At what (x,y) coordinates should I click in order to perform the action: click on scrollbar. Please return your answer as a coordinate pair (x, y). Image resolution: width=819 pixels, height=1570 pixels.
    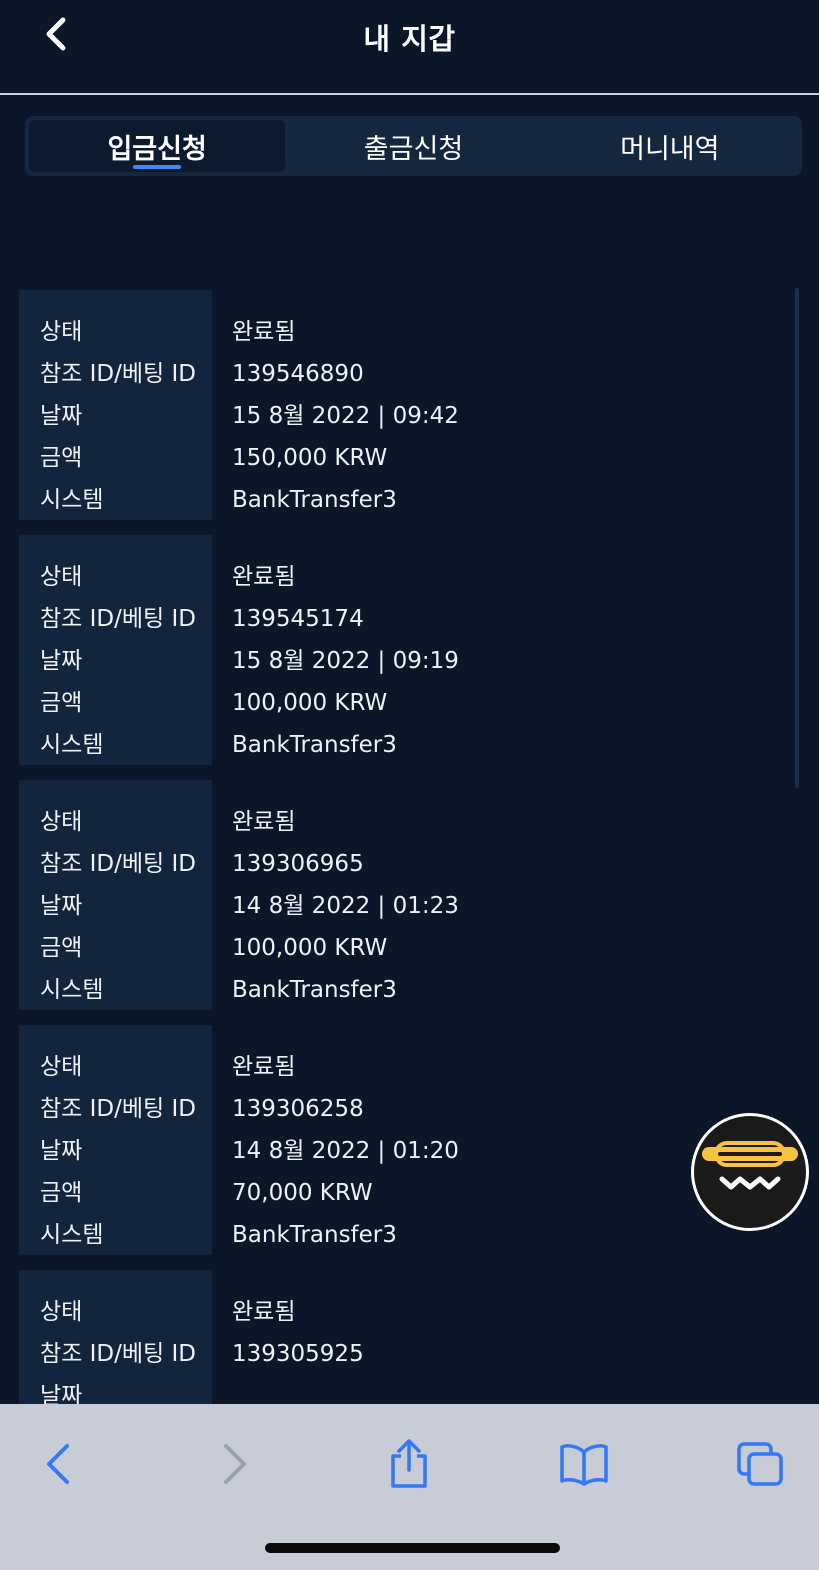
    Looking at the image, I should click on (797, 538).